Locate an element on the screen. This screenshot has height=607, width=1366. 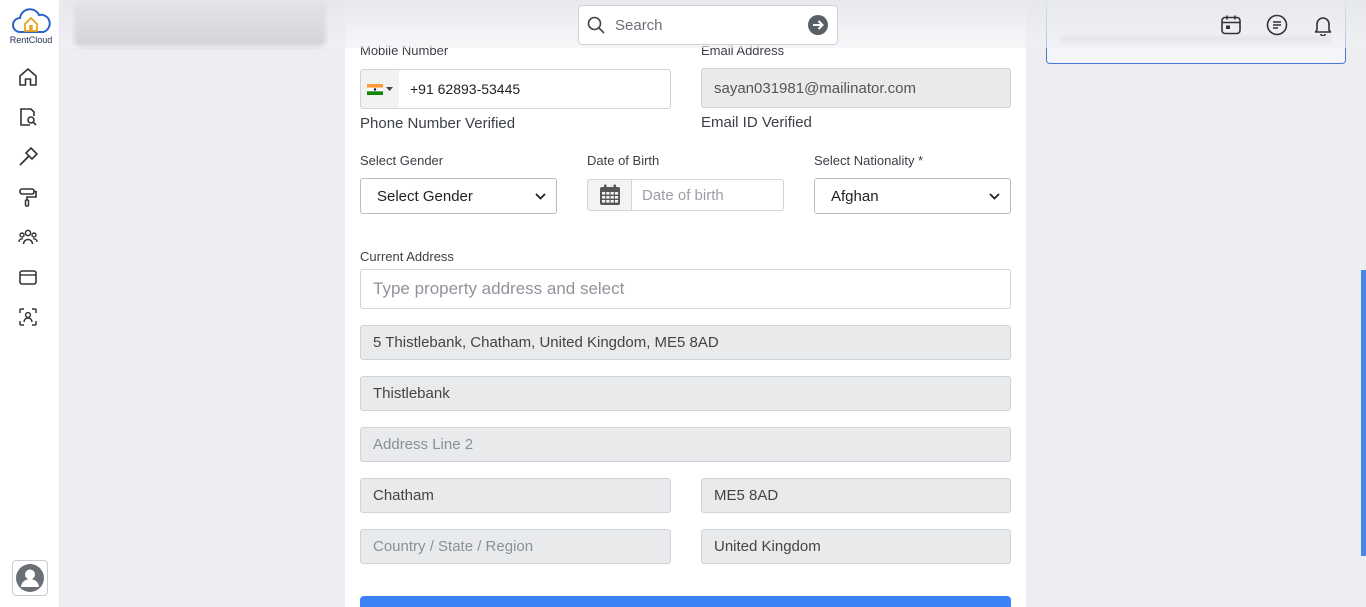
arrow-right-circle-icon is located at coordinates (818, 25).